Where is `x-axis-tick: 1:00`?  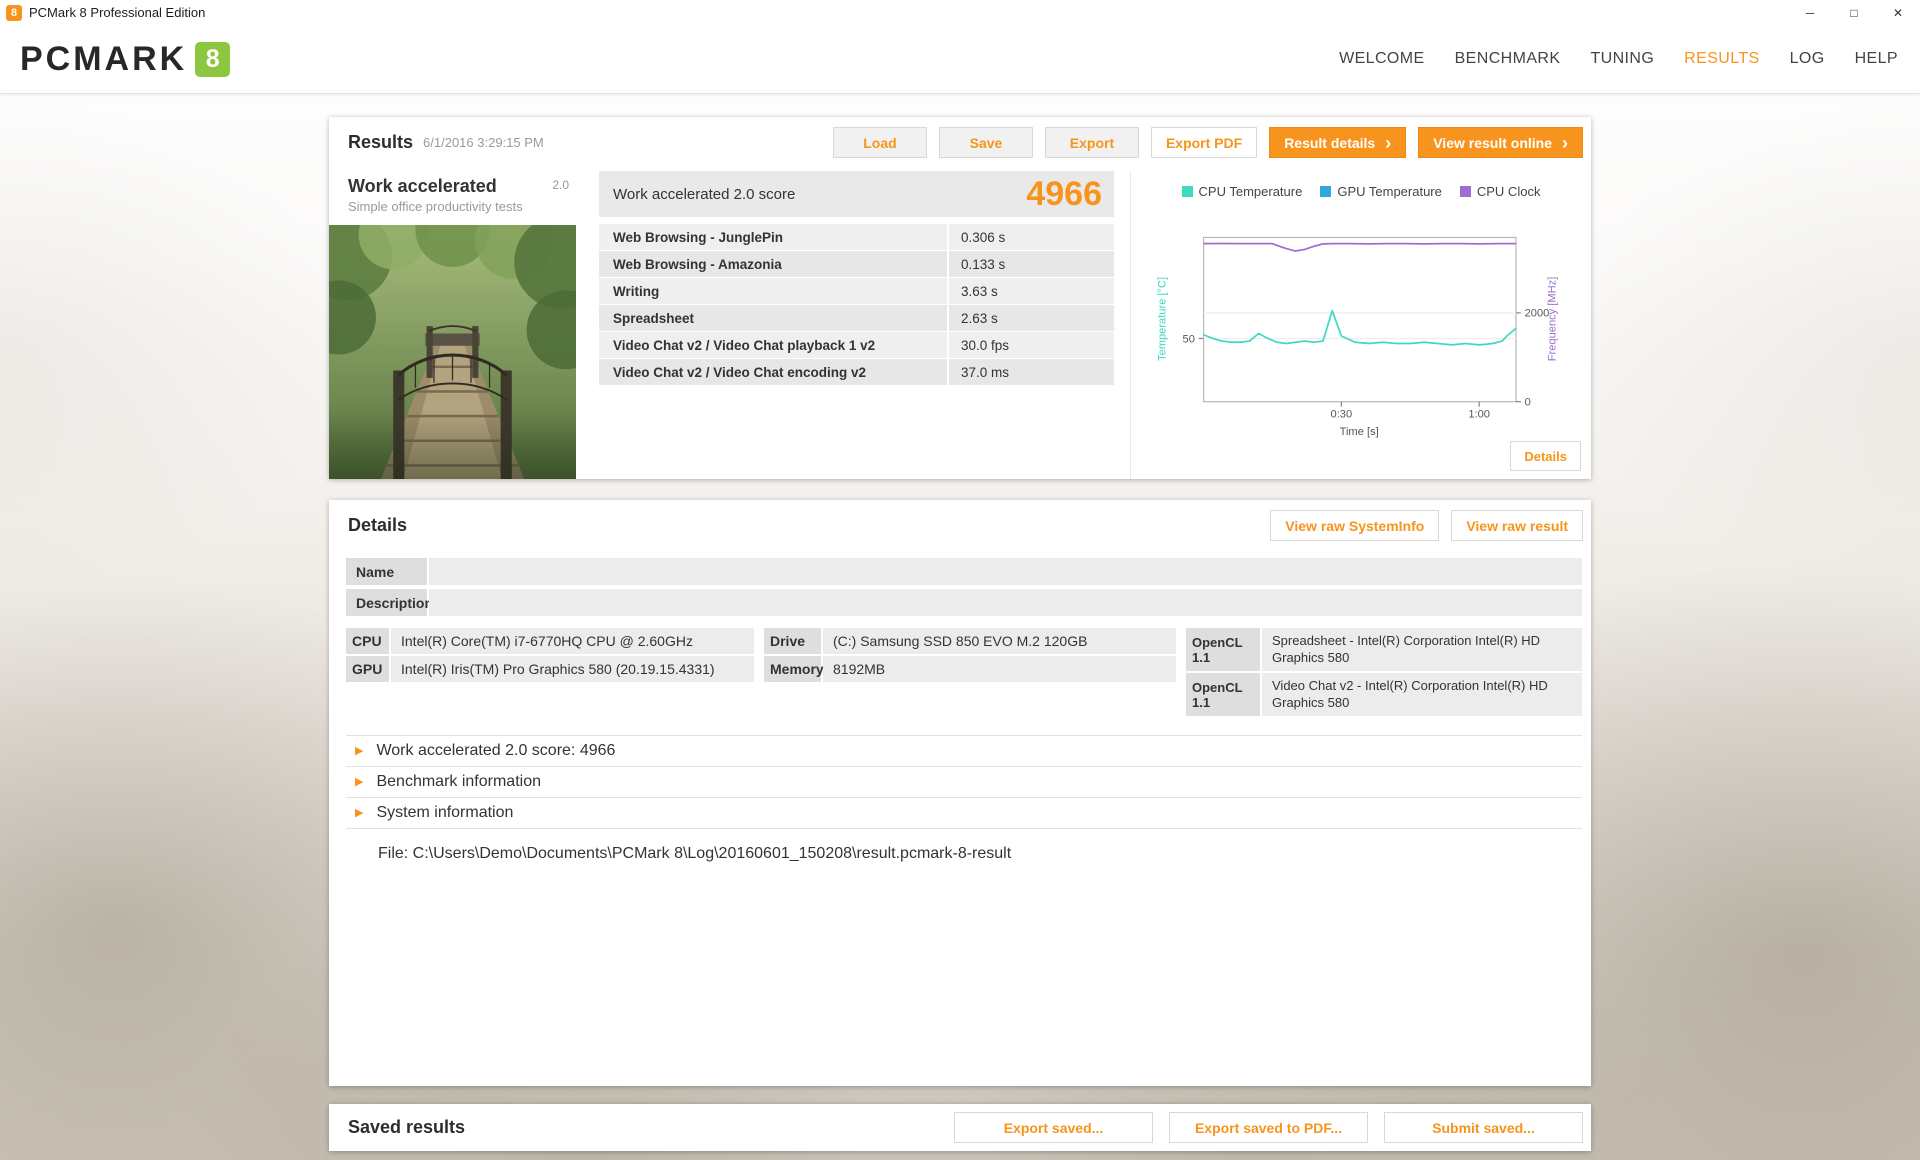
x-axis-tick: 1:00 is located at coordinates (1479, 415).